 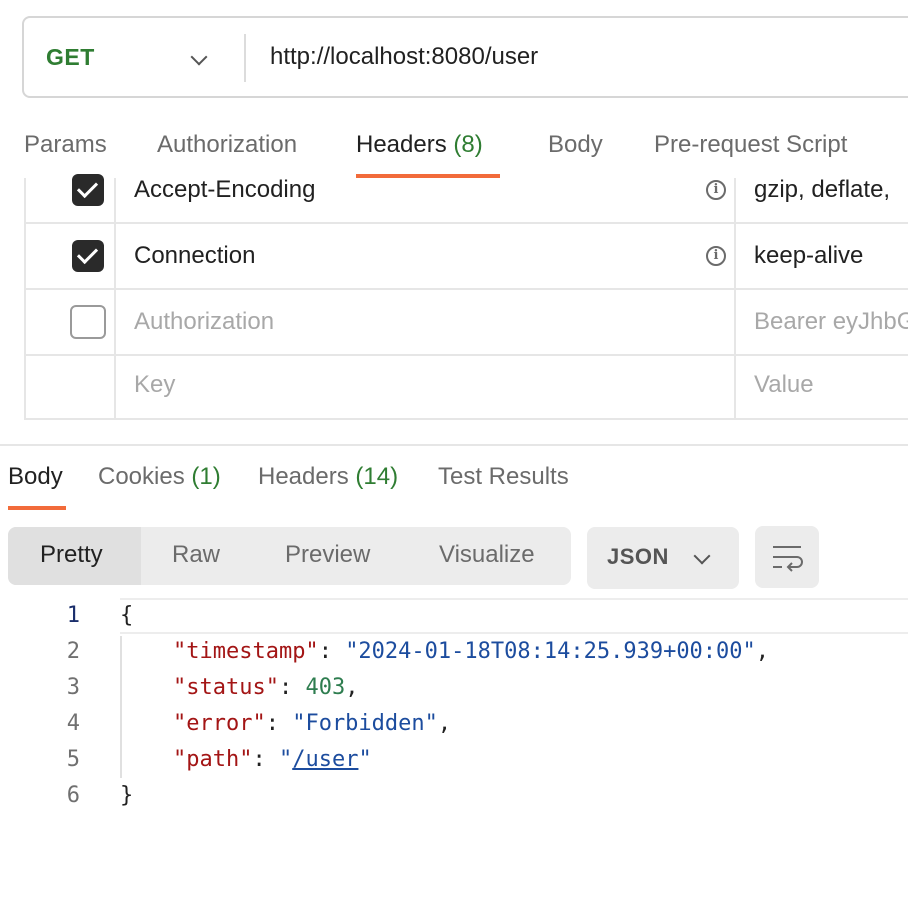 I want to click on line-number: 6, so click(x=73, y=795).